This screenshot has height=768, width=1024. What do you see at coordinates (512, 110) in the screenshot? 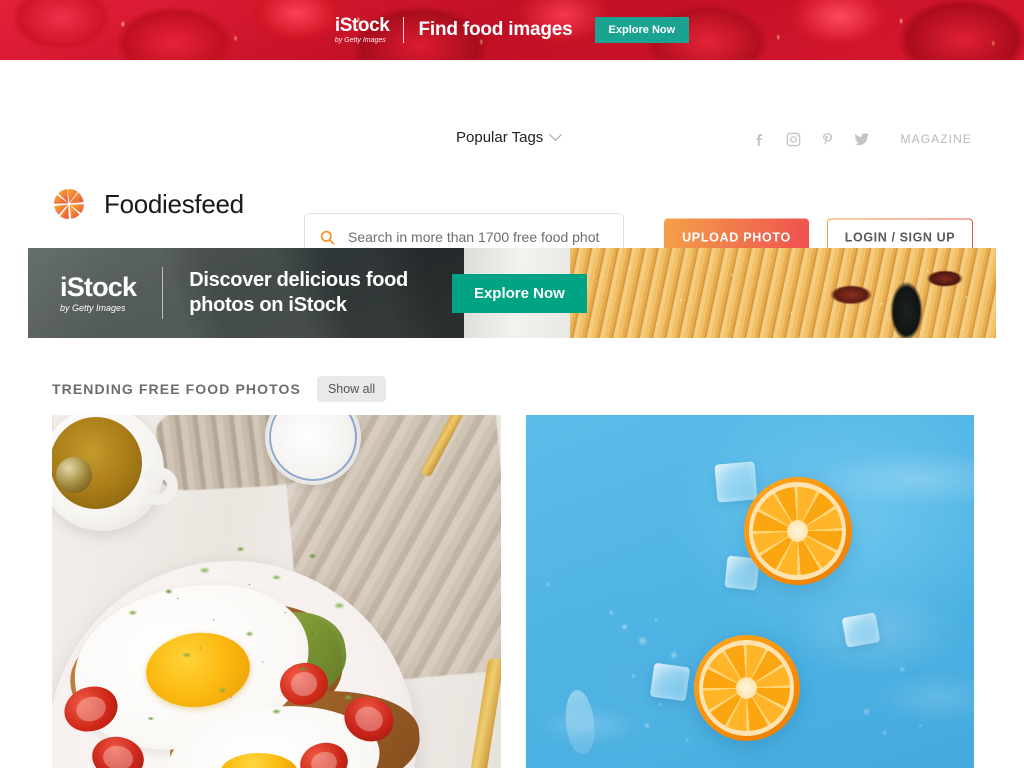
I see `utility-nav-row: Popular Tags MAGAZINE` at bounding box center [512, 110].